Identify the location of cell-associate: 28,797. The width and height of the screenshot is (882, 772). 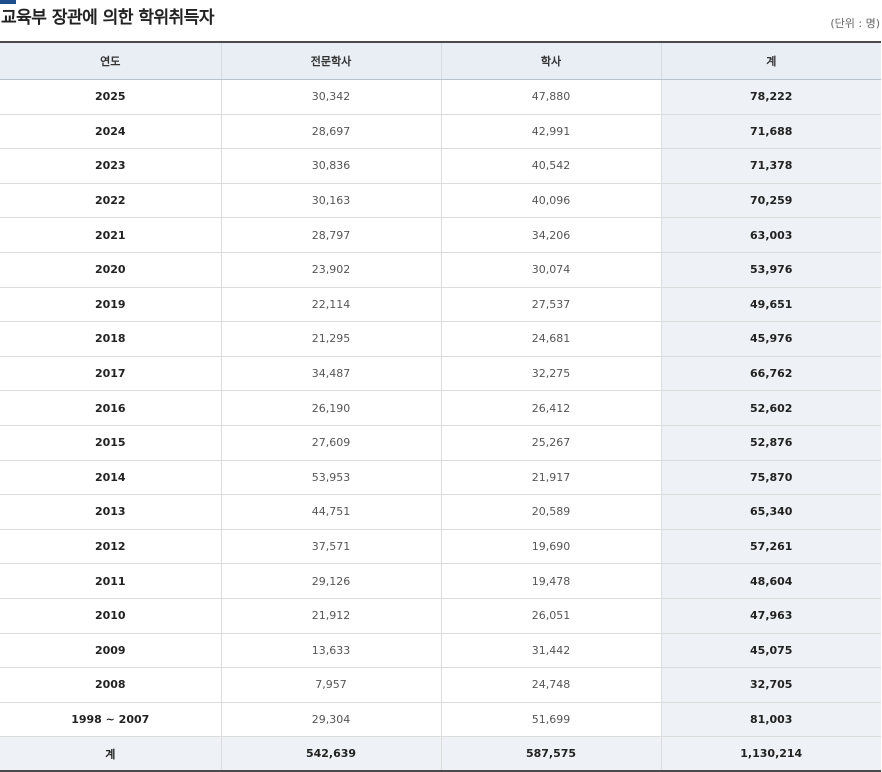
(330, 235).